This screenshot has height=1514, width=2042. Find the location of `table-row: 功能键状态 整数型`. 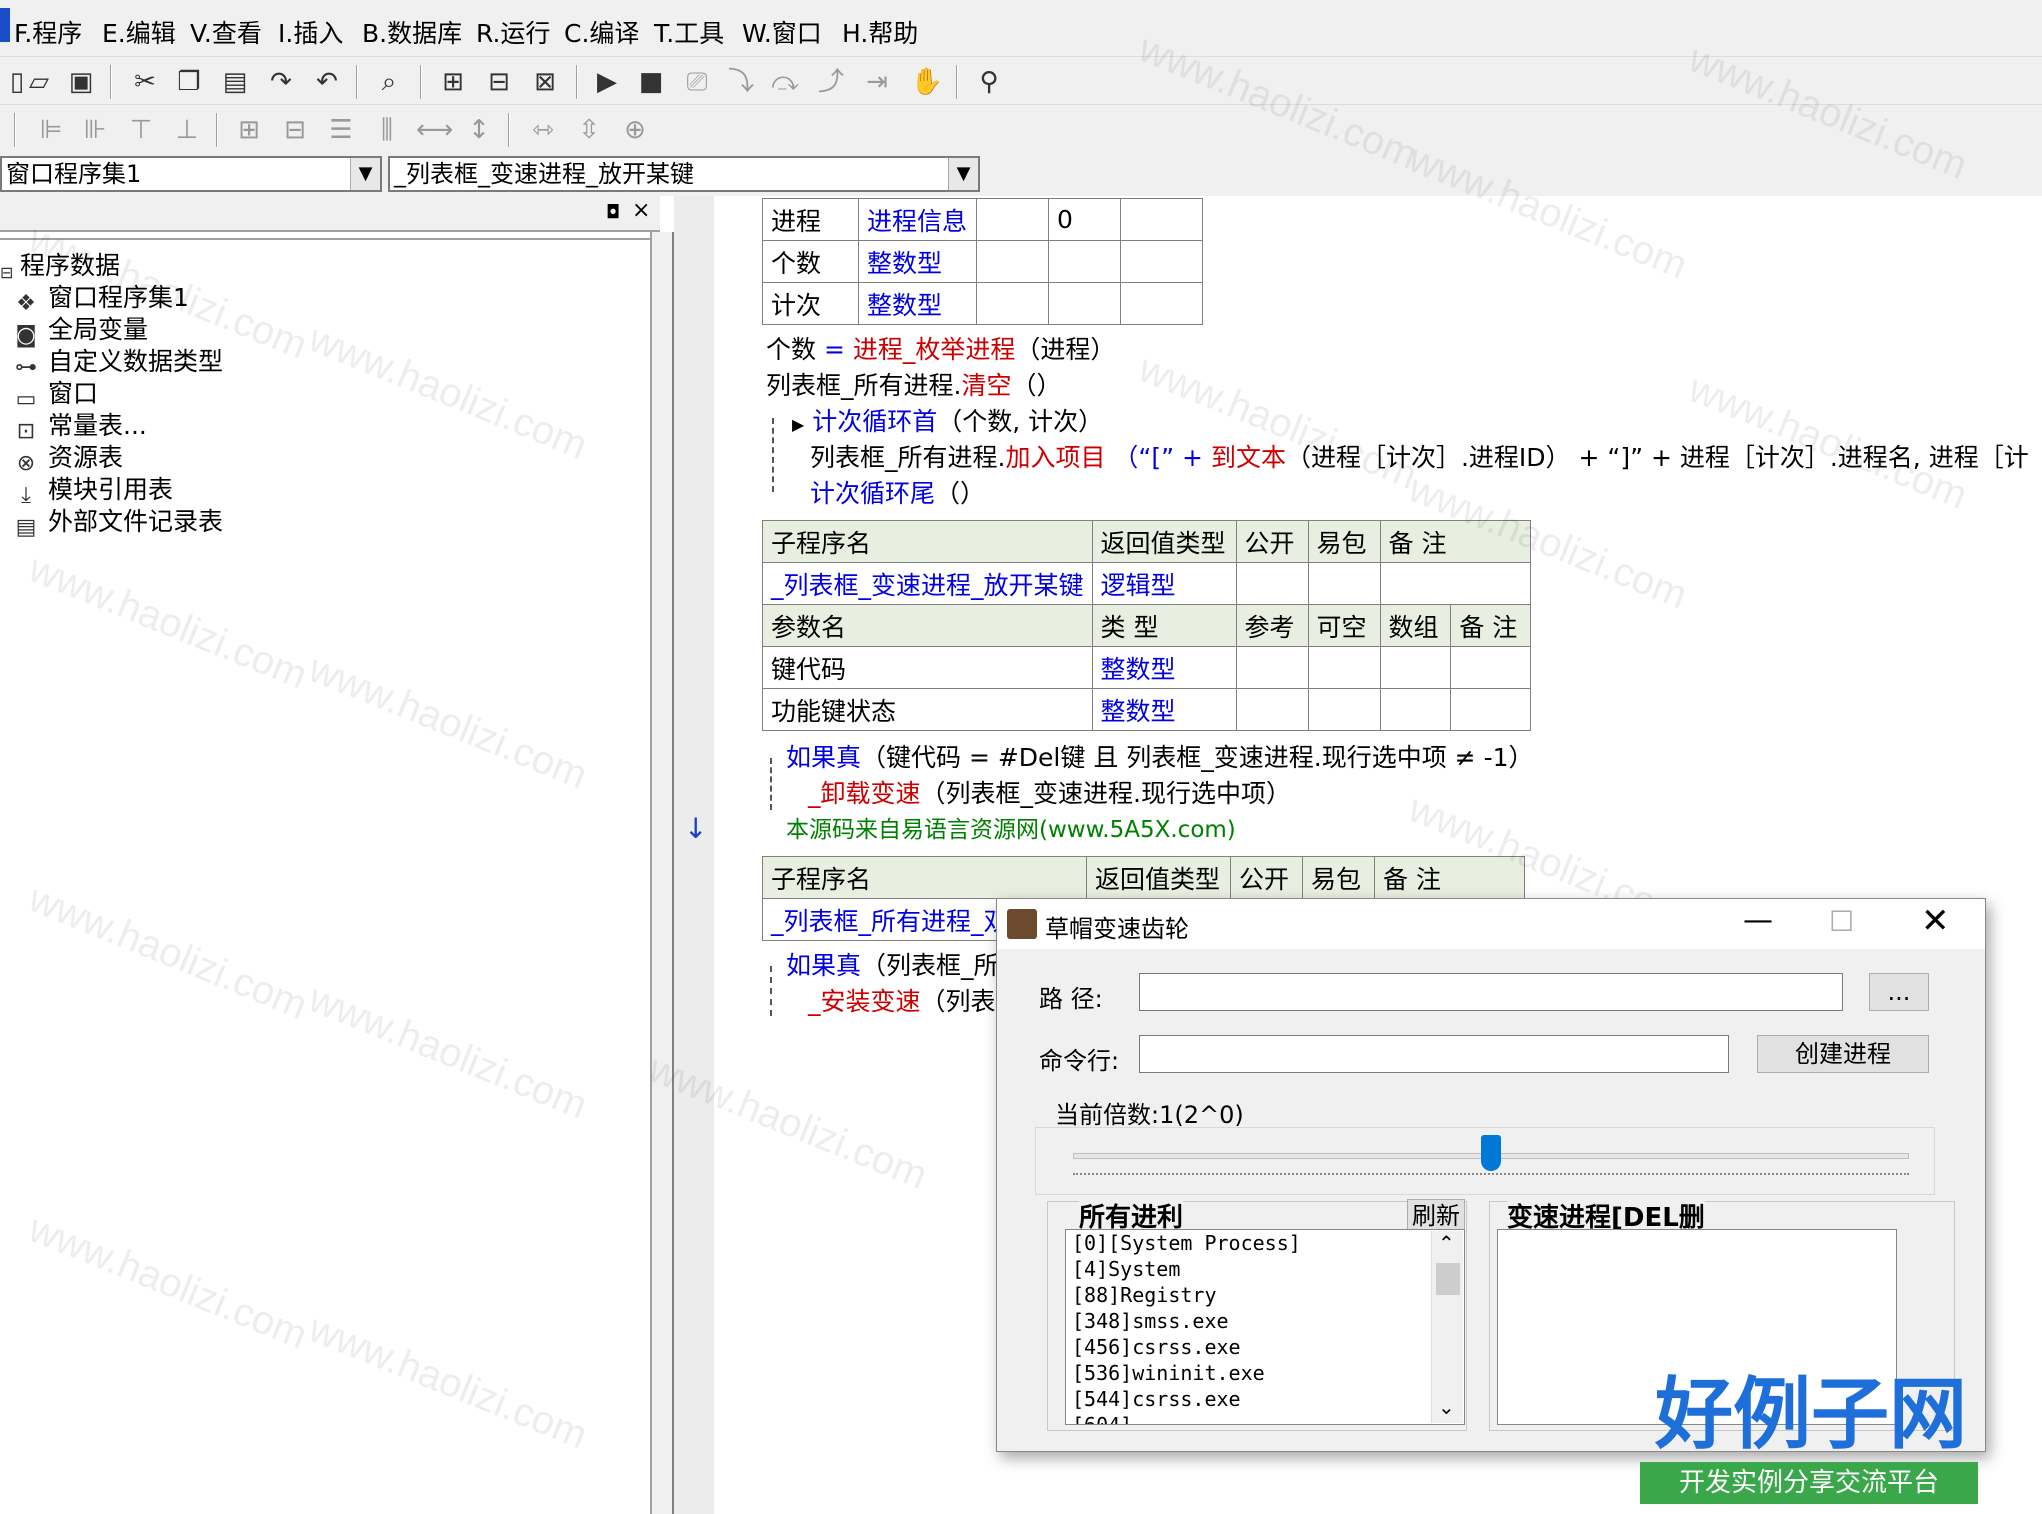

table-row: 功能键状态 整数型 is located at coordinates (1146, 709).